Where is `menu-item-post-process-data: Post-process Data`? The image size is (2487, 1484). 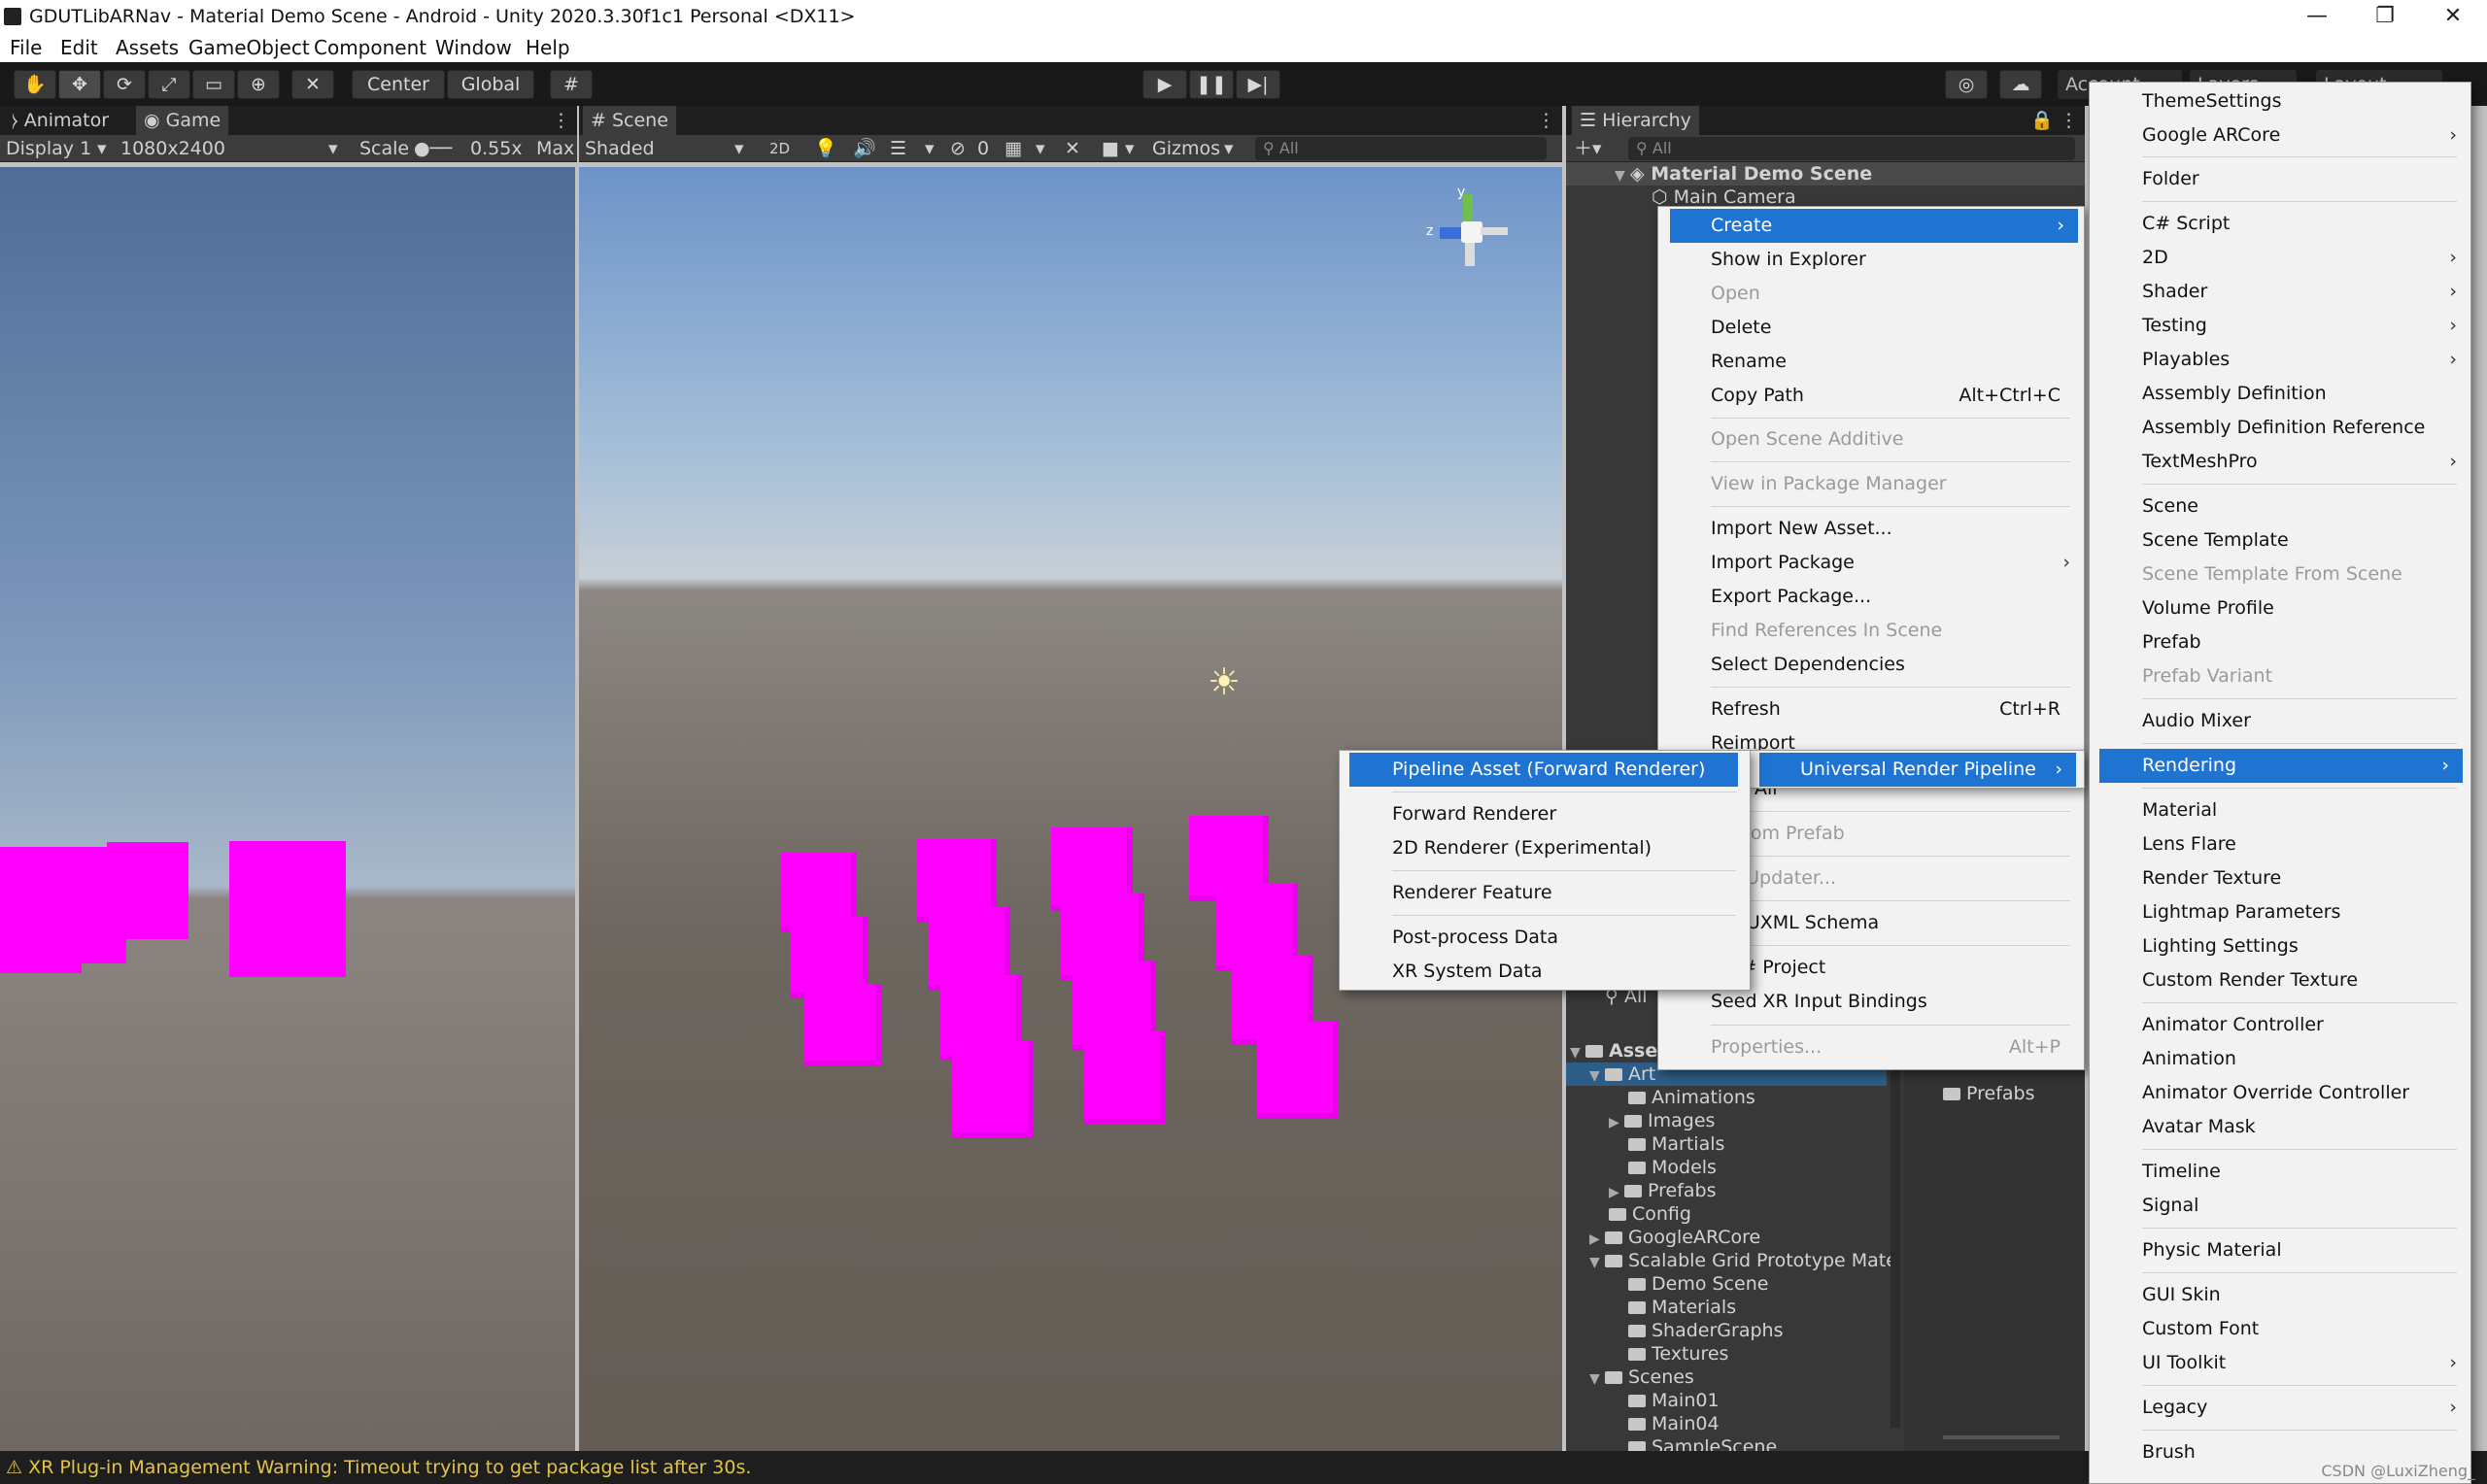
menu-item-post-process-data: Post-process Data is located at coordinates (1545, 938).